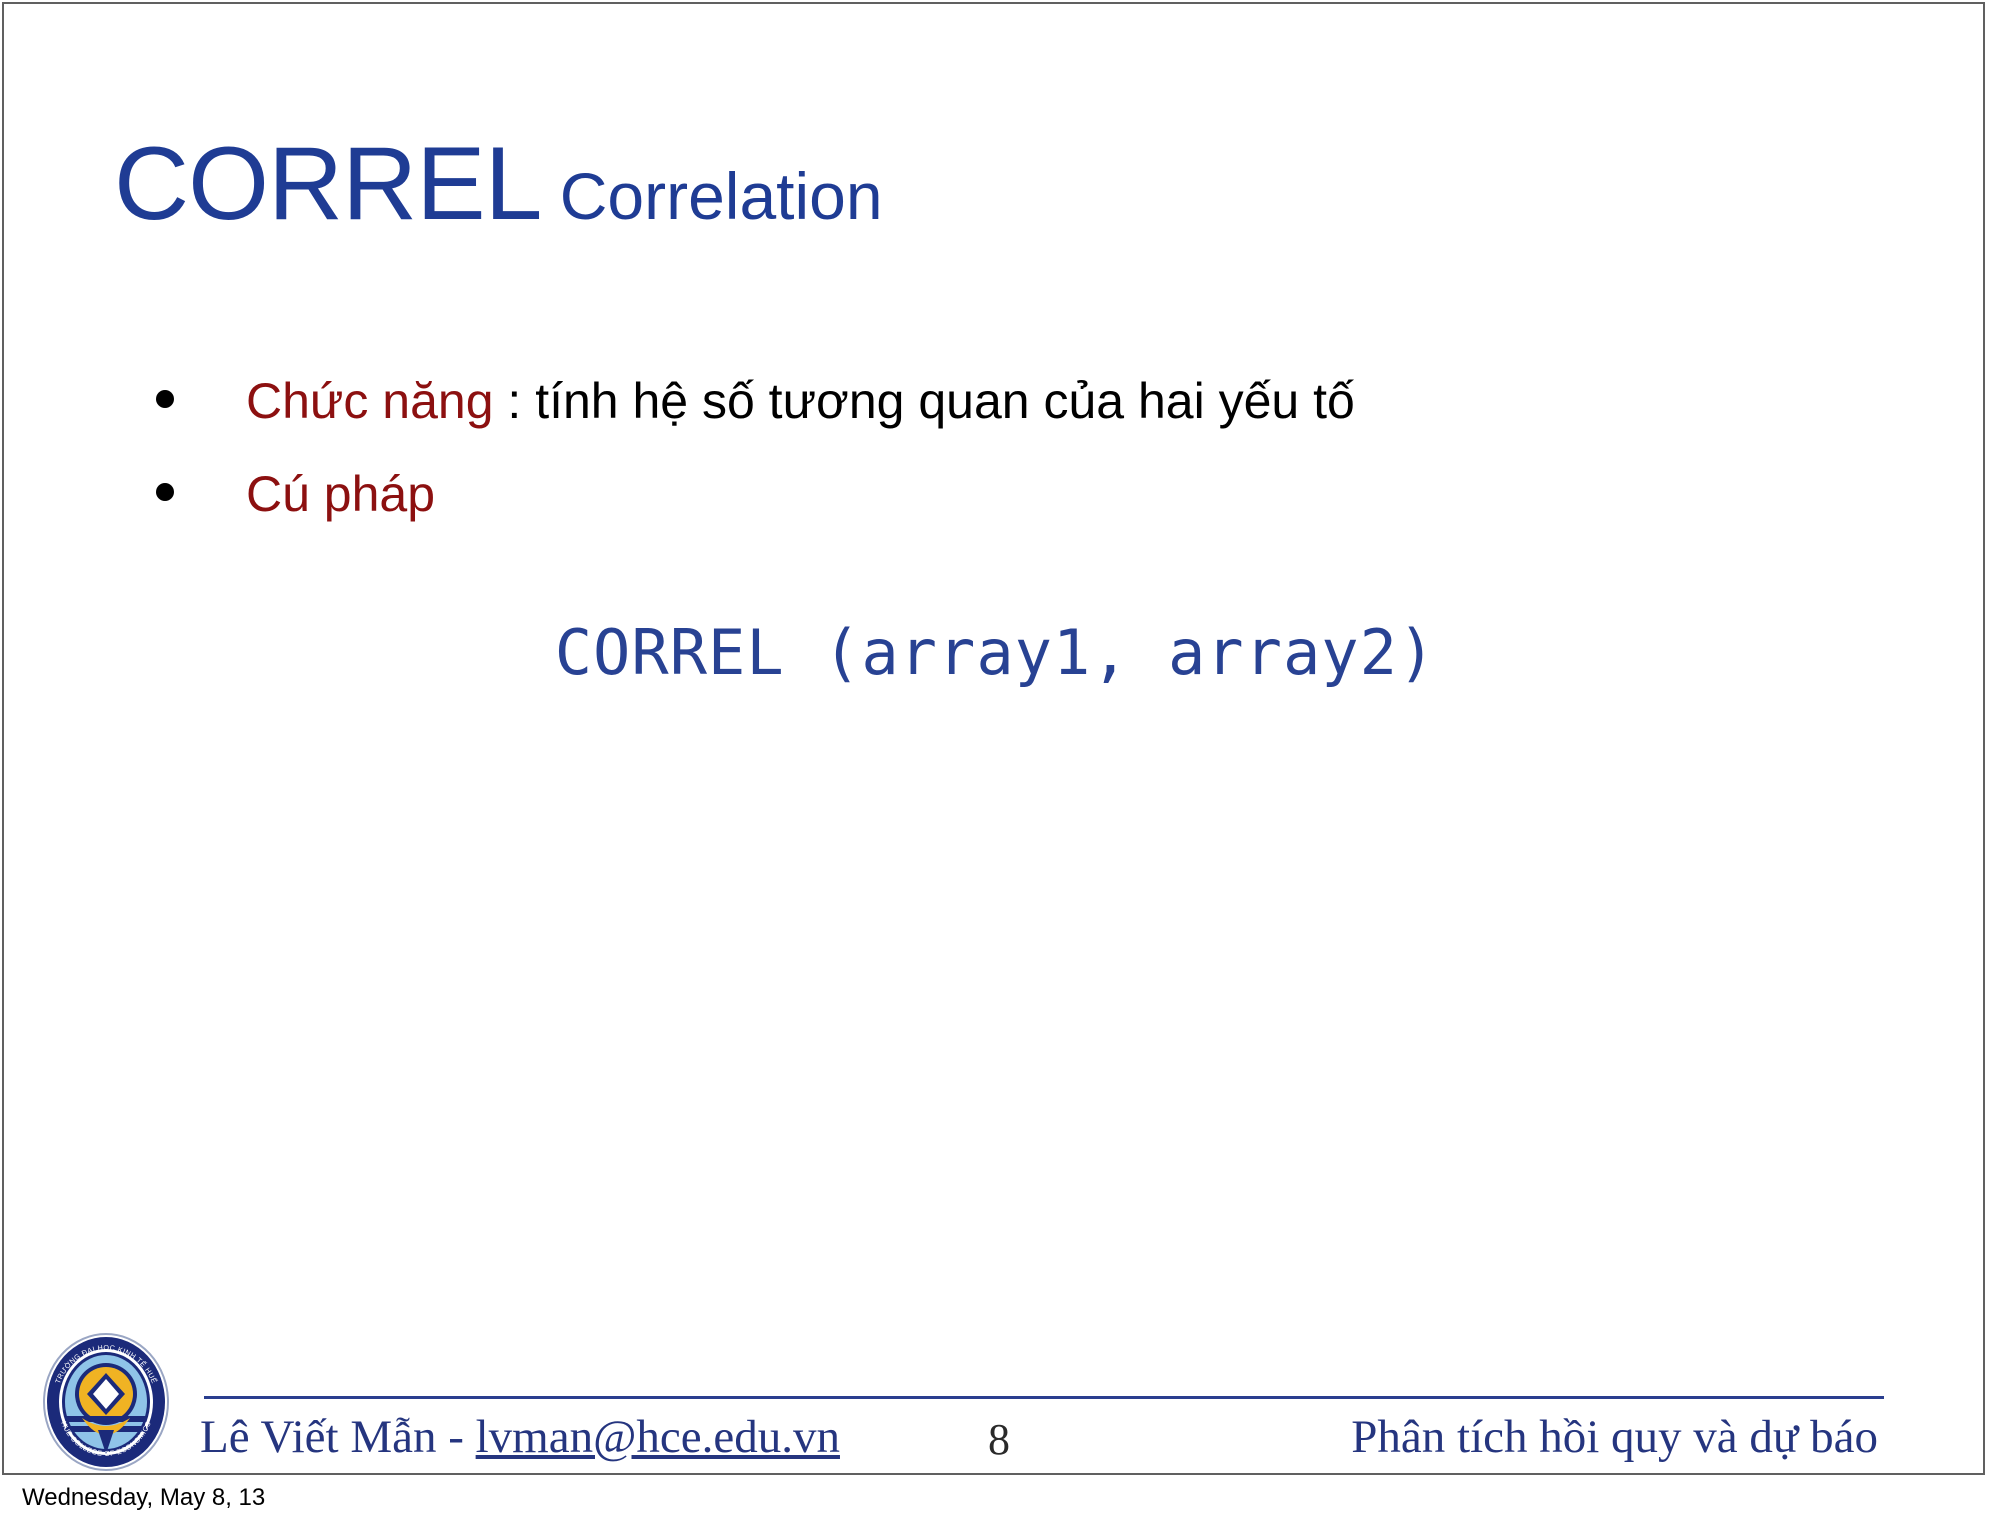 Image resolution: width=1991 pixels, height=1532 pixels. What do you see at coordinates (924, 401) in the screenshot?
I see `bullet-label-rest: : tính hệ số tương quan của hai yếu tố` at bounding box center [924, 401].